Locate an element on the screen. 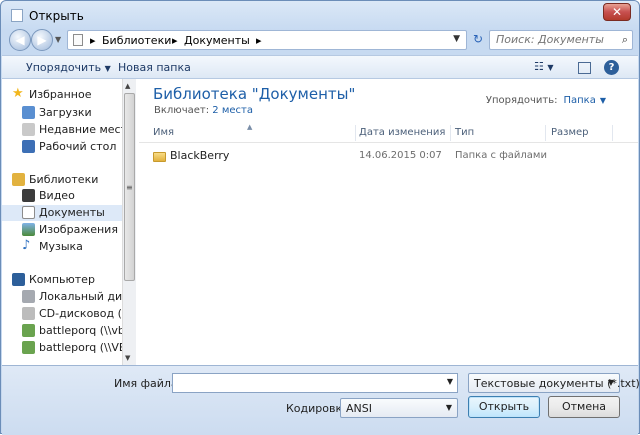  sidebar-item-desktop: Рабочий стол is located at coordinates (62, 147).